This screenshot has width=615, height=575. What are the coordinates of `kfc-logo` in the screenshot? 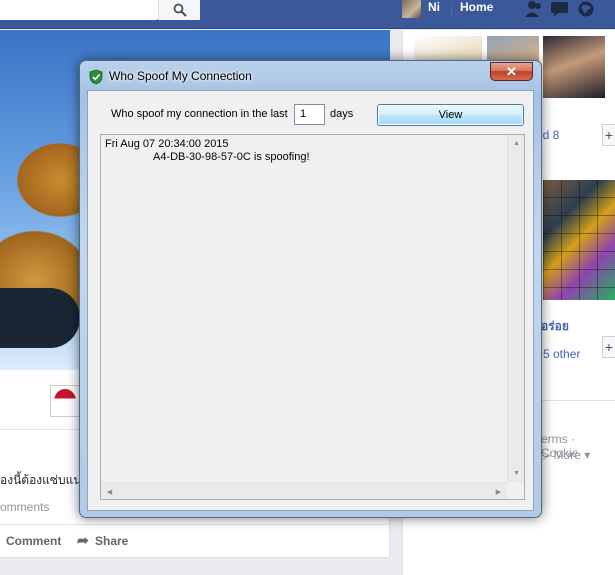 It's located at (65, 401).